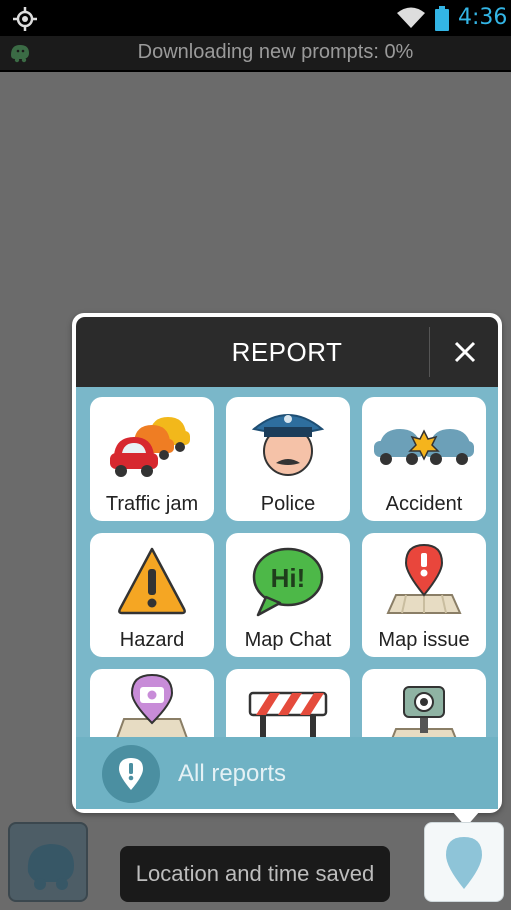 The width and height of the screenshot is (511, 910). I want to click on report-button, so click(464, 862).